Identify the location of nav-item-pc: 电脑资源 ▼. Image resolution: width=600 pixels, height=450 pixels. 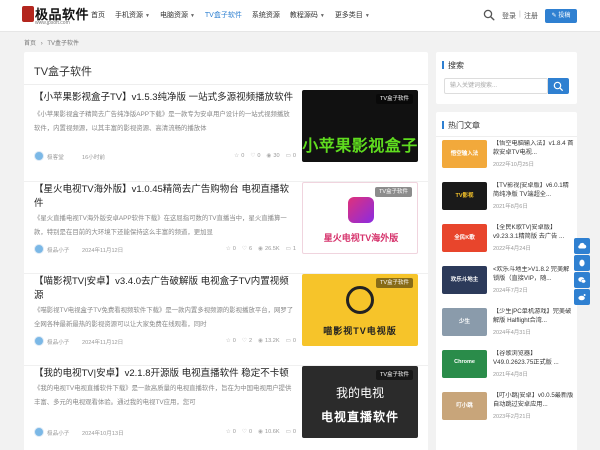
(177, 16).